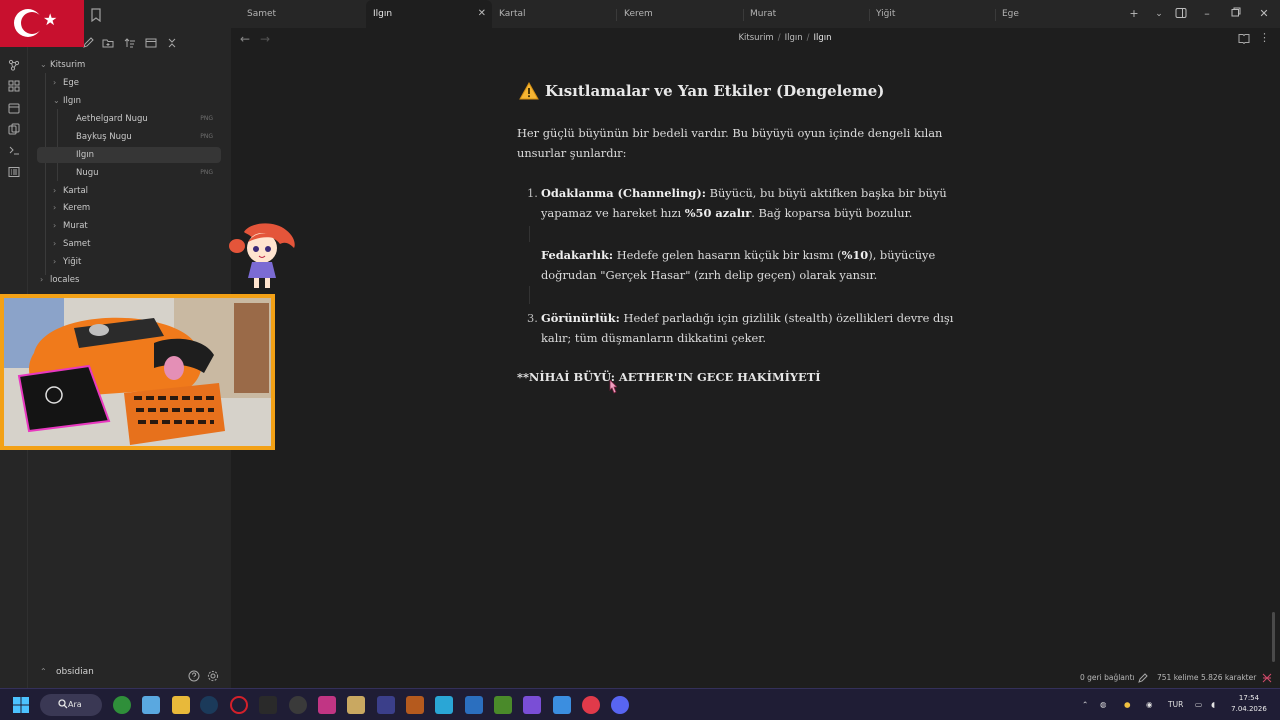  Describe the element at coordinates (429, 14) in the screenshot. I see `tab-ilgin: Ilgın ✕` at that location.